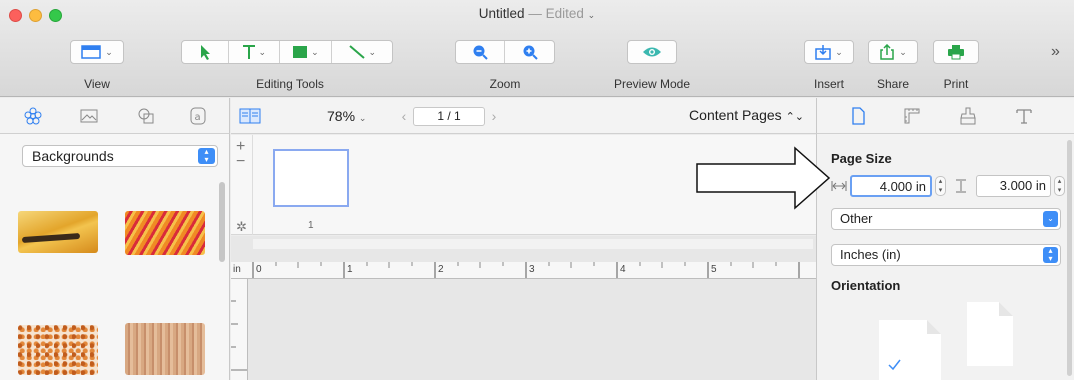  Describe the element at coordinates (73, 156) in the screenshot. I see `category-select-value: Backgrounds` at that location.